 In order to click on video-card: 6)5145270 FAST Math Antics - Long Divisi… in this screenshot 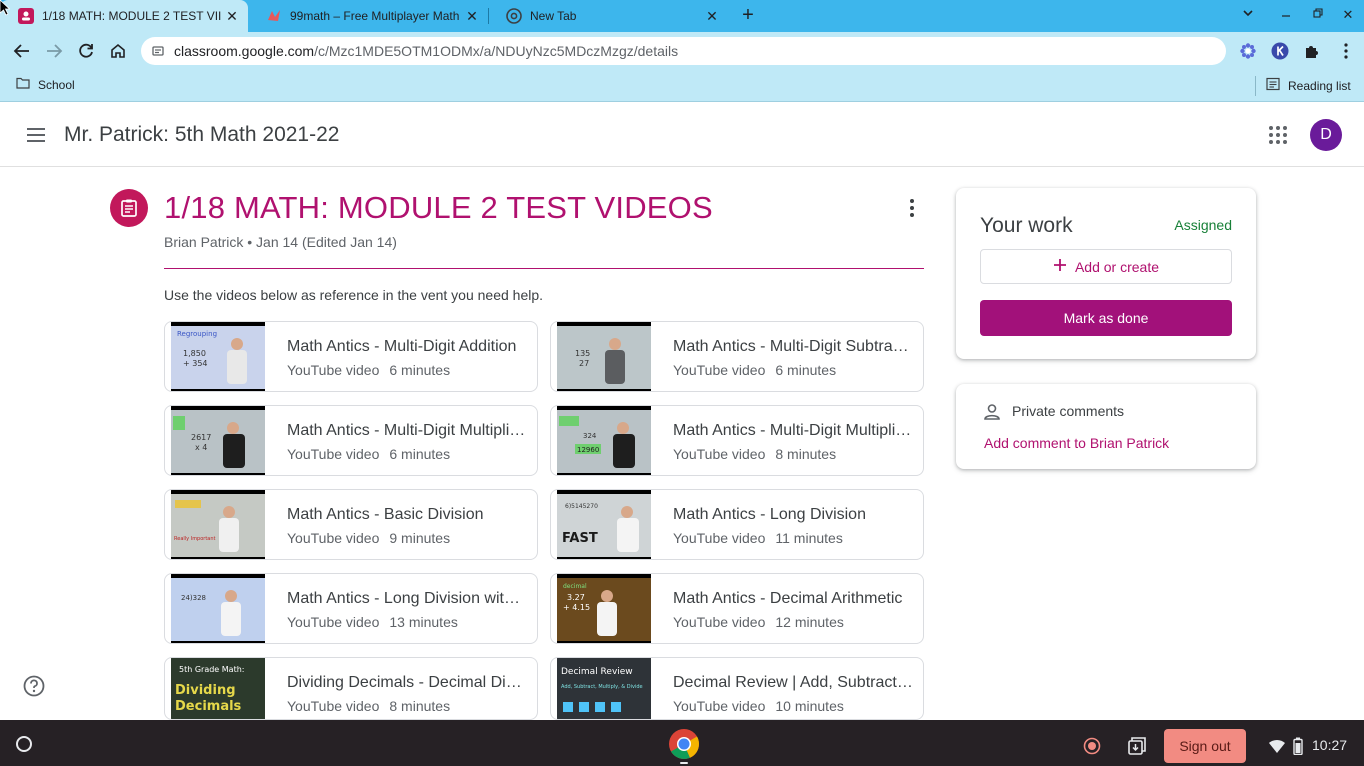, I will do `click(737, 524)`.